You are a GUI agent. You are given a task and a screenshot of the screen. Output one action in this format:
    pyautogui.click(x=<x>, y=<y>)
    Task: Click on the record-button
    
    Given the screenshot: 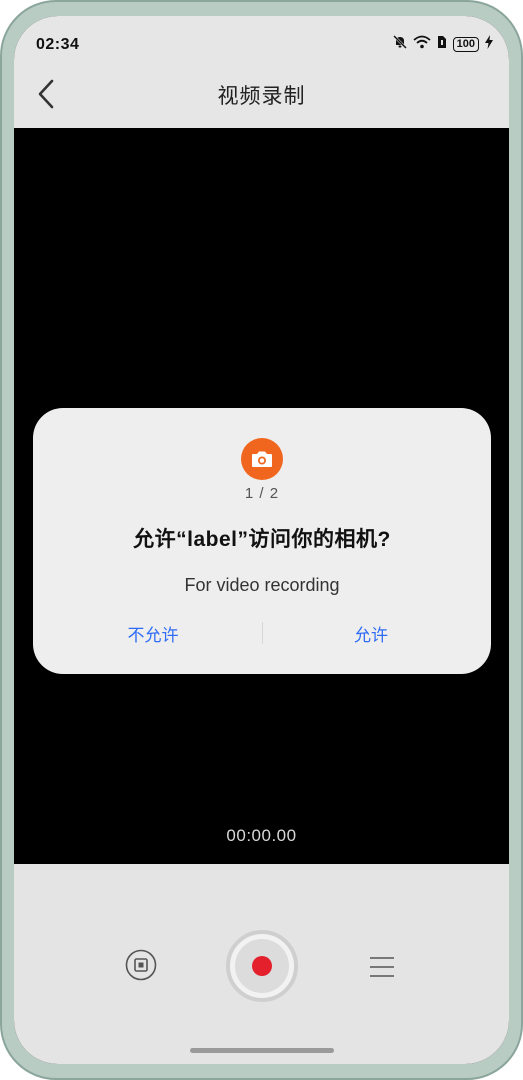 What is the action you would take?
    pyautogui.click(x=262, y=966)
    